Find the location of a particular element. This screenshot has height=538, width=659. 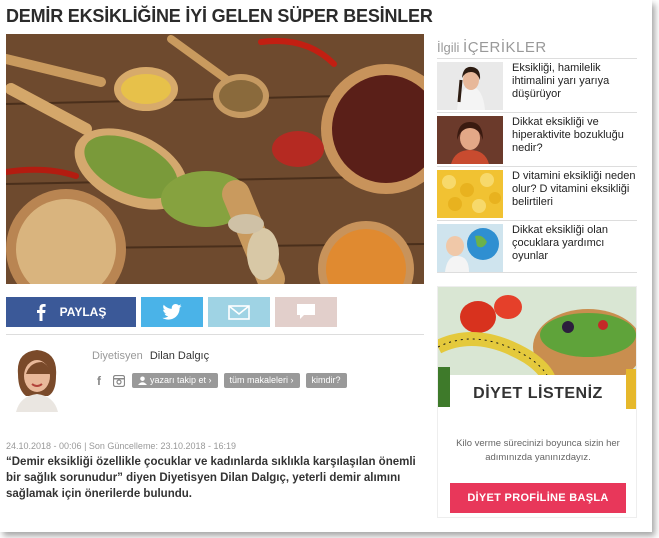

user-icon is located at coordinates (142, 380).